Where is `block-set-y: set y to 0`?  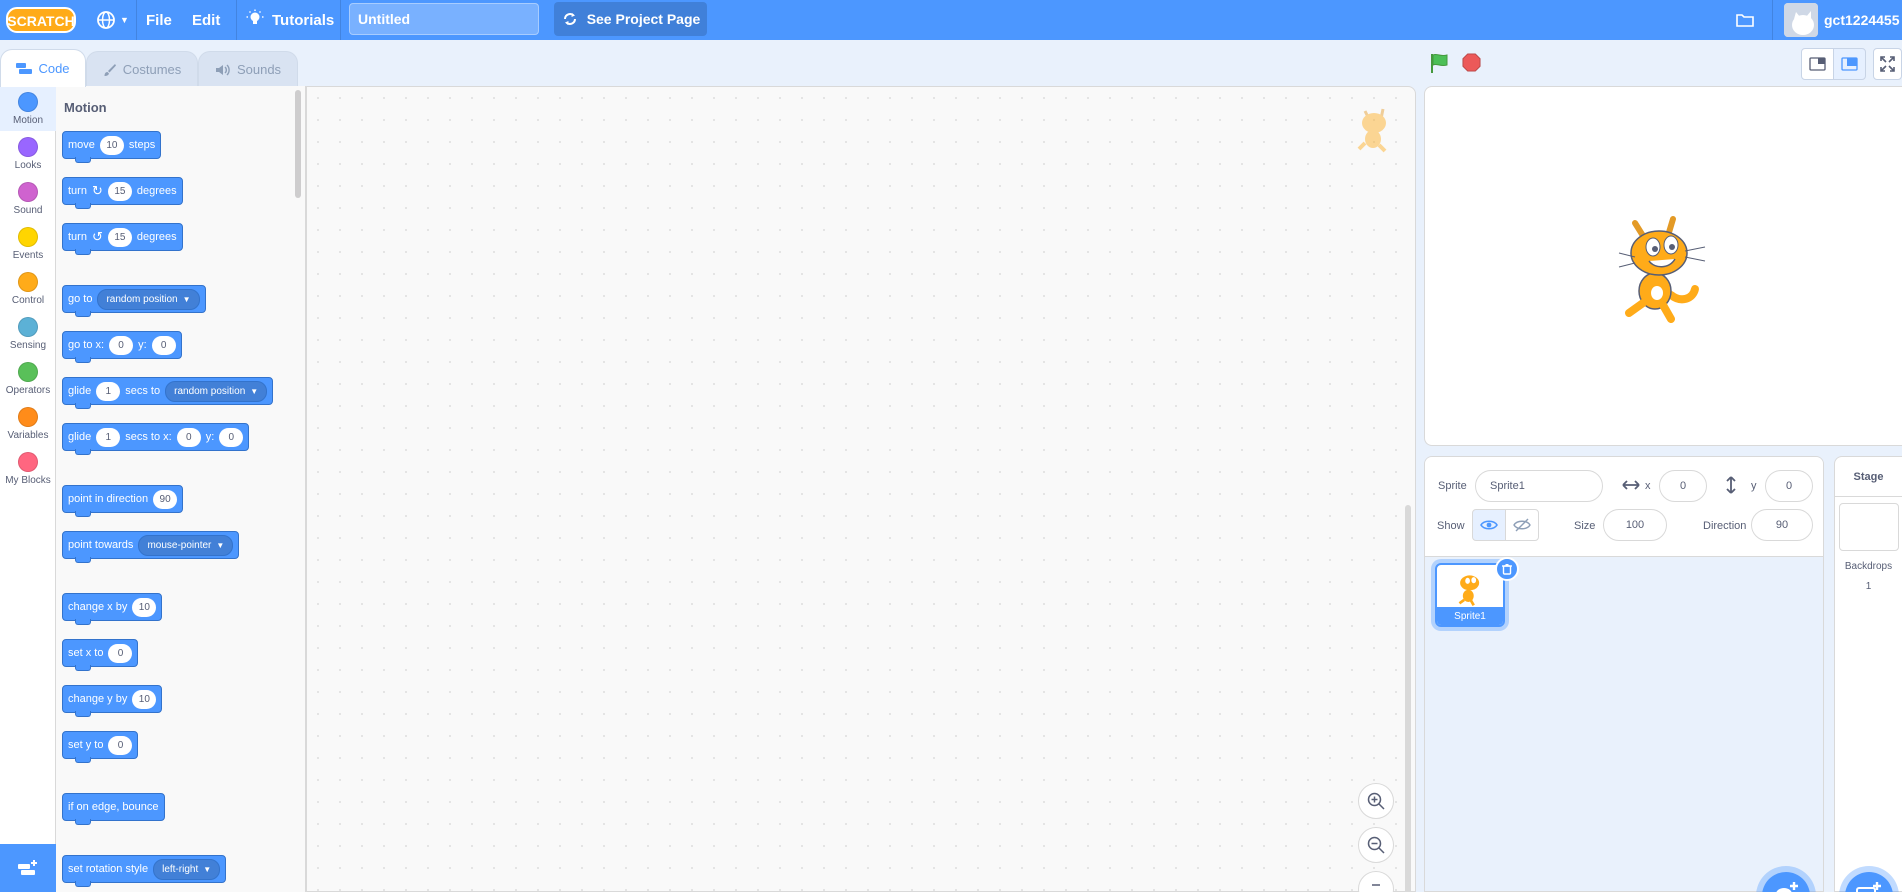
block-set-y: set y to 0 is located at coordinates (100, 747).